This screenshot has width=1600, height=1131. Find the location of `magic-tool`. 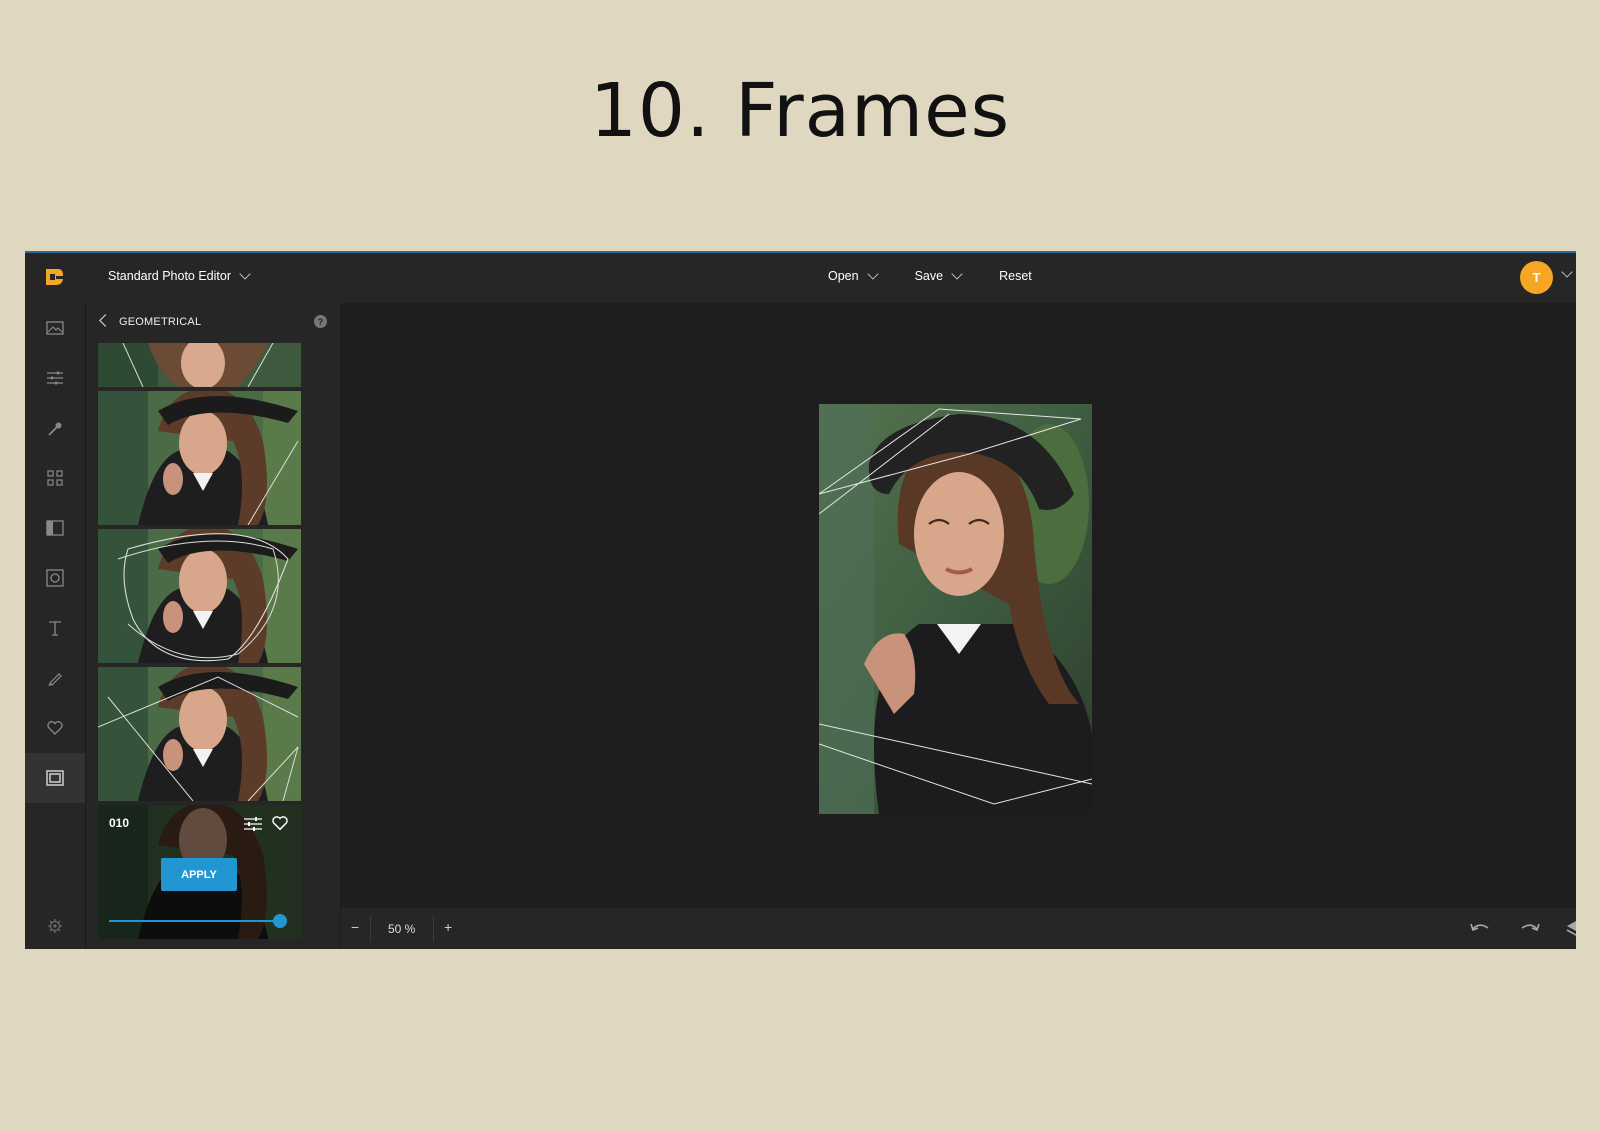

magic-tool is located at coordinates (55, 428).